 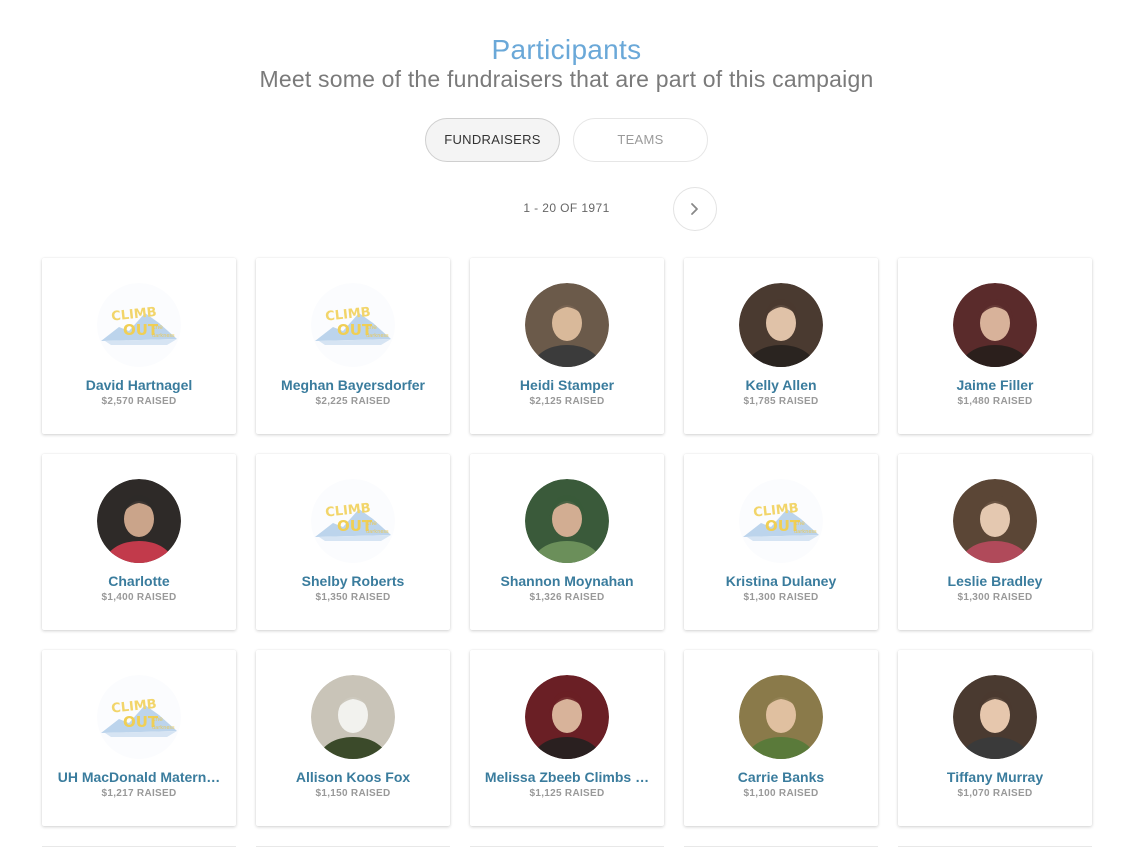 I want to click on participant-card: Tiffany Murray $1,070 RAISED, so click(x=995, y=738).